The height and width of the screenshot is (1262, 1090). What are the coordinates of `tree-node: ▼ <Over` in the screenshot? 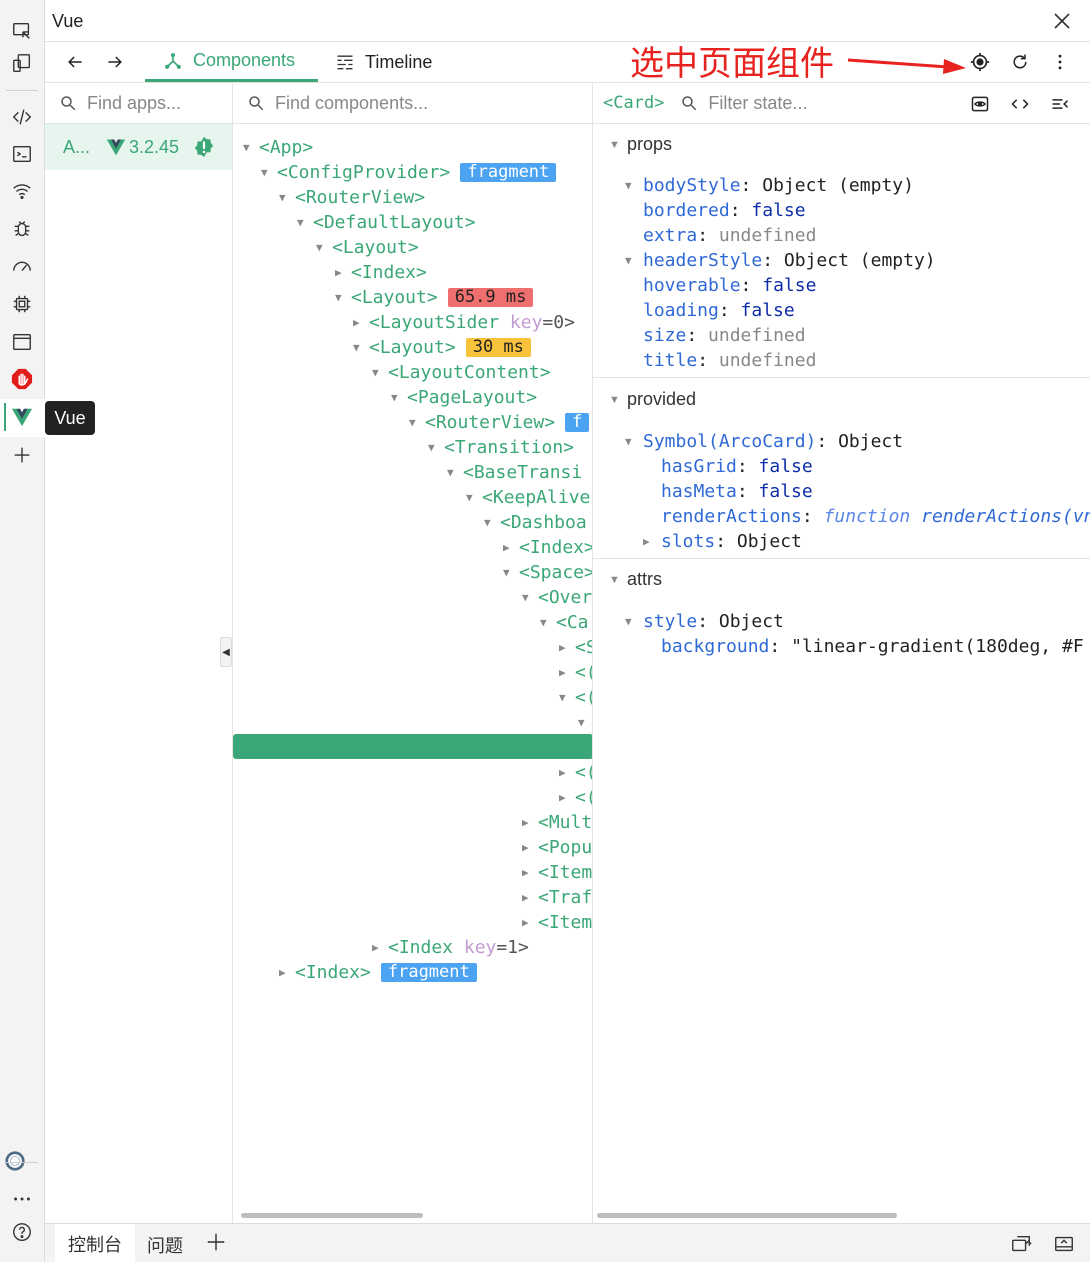 It's located at (557, 597).